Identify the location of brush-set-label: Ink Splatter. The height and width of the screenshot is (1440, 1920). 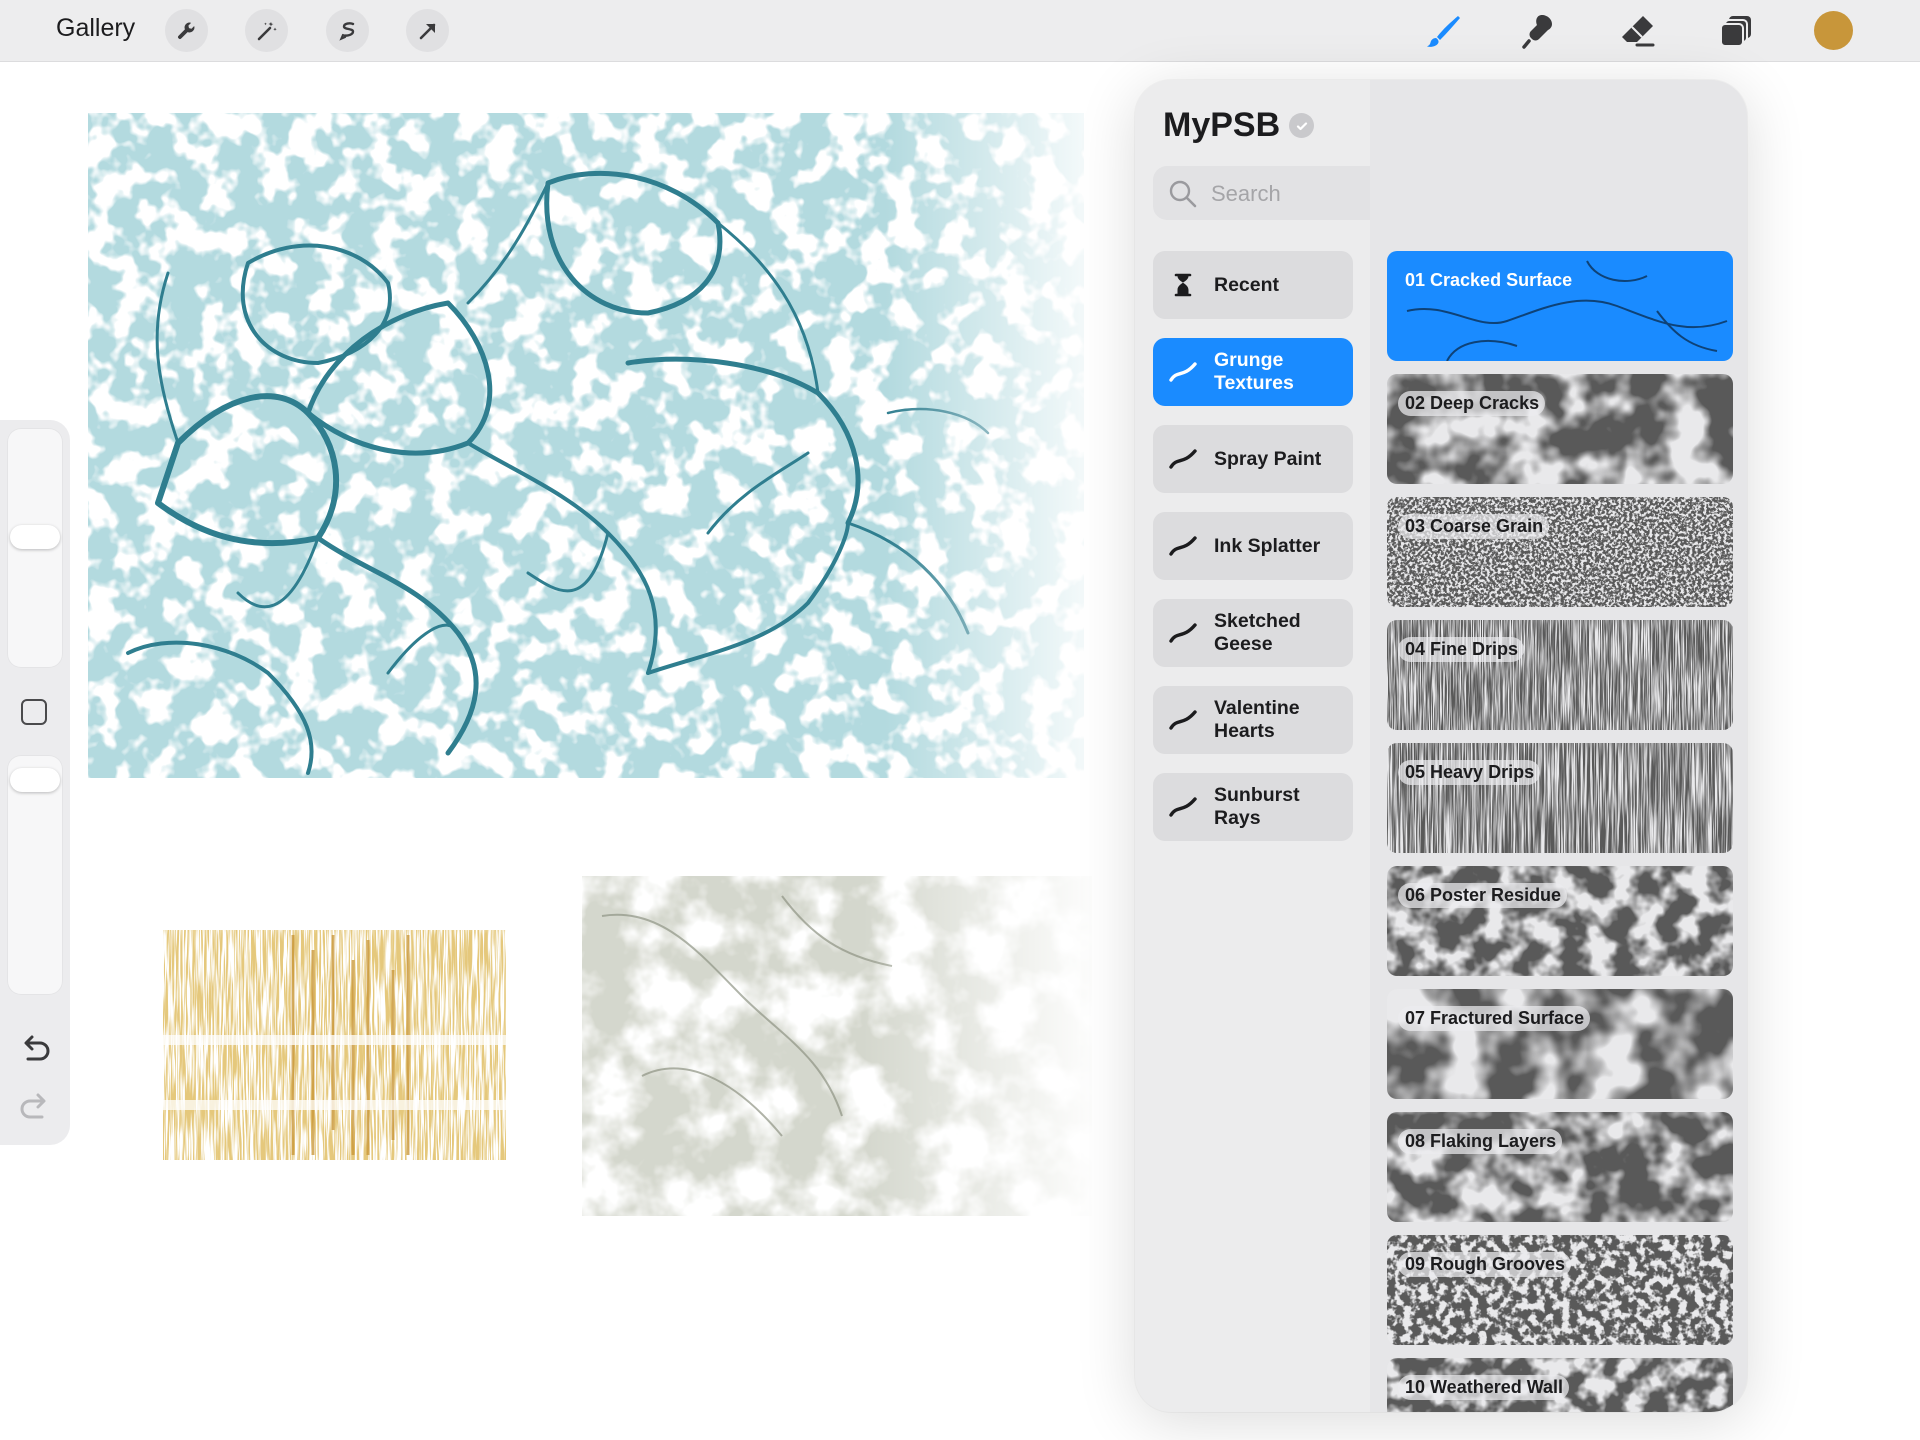
(1267, 545).